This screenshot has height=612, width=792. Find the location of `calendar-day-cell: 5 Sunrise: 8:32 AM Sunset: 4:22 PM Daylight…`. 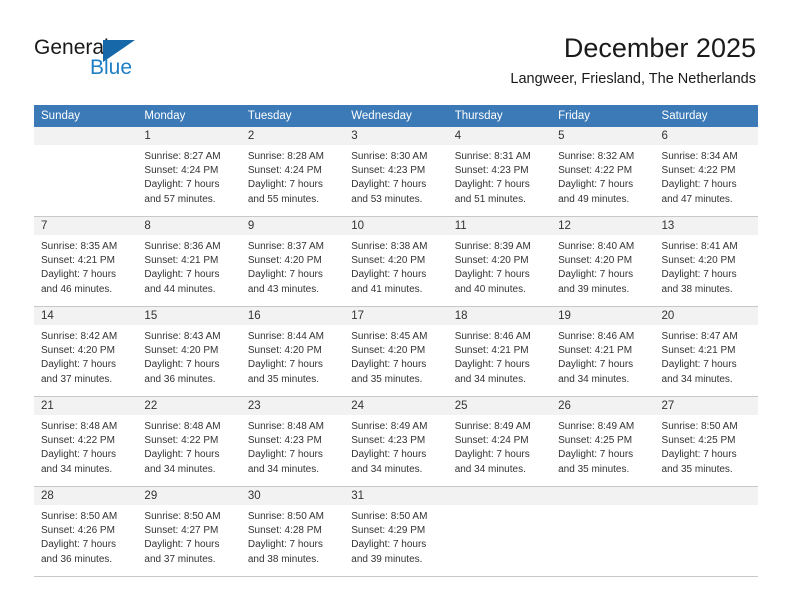

calendar-day-cell: 5 Sunrise: 8:32 AM Sunset: 4:22 PM Daylight… is located at coordinates (603, 172).